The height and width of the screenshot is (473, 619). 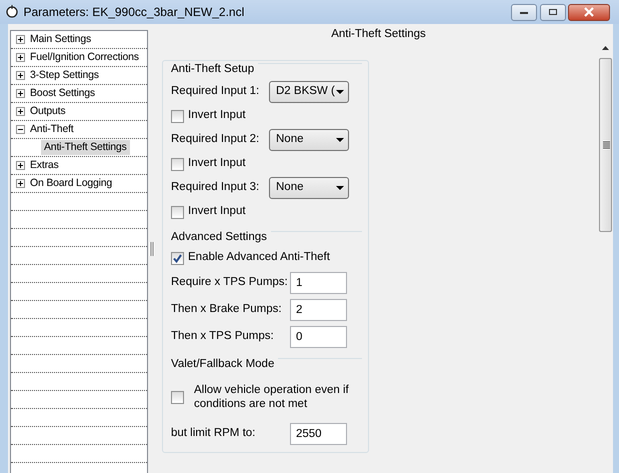 I want to click on field-label: Then x TPS Pumps:, so click(x=222, y=336).